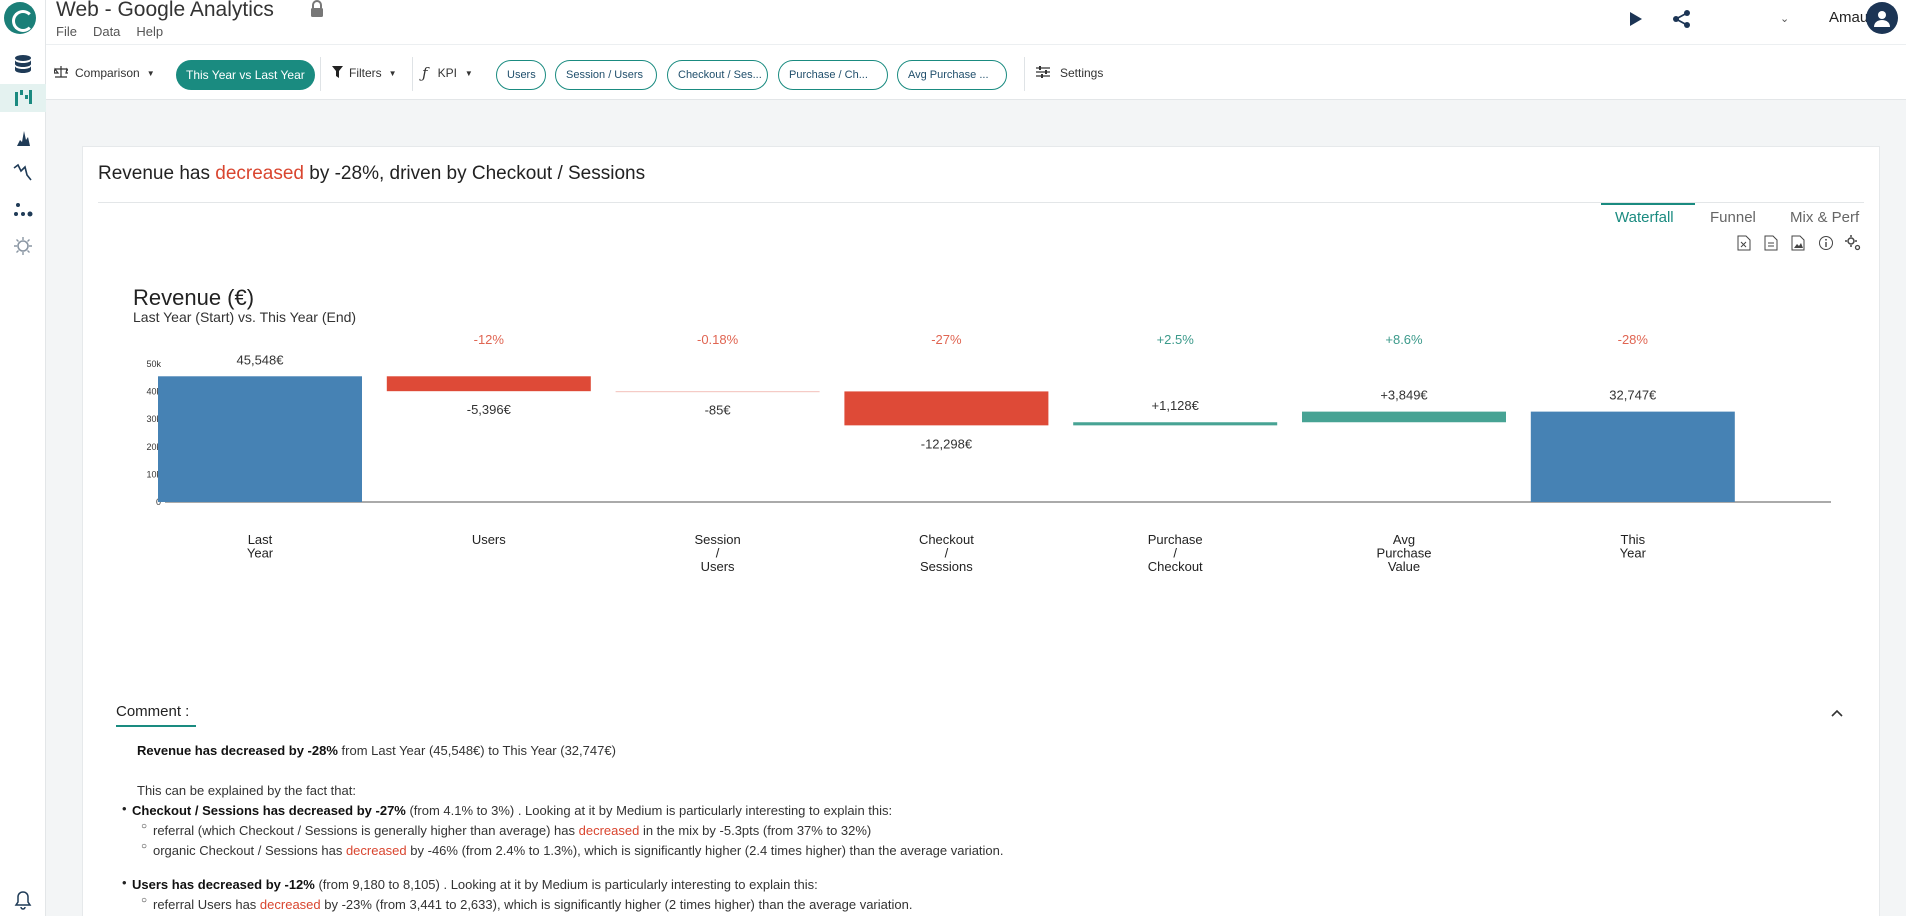 This screenshot has width=1906, height=916. What do you see at coordinates (253, 750) in the screenshot?
I see `summary-verb: decreased` at bounding box center [253, 750].